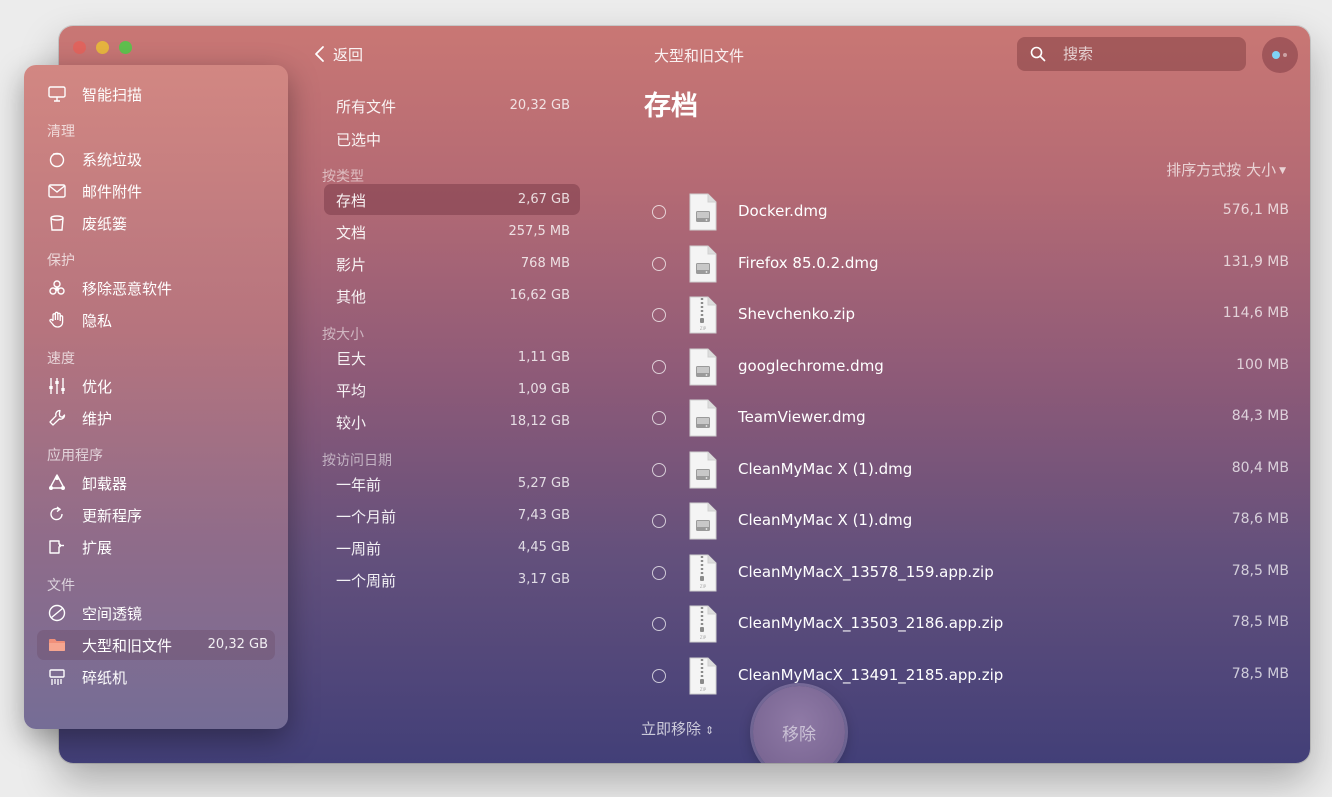 The width and height of the screenshot is (1332, 797). I want to click on file-name: CleanMyMacX_13491_2185.app.zip, so click(871, 674).